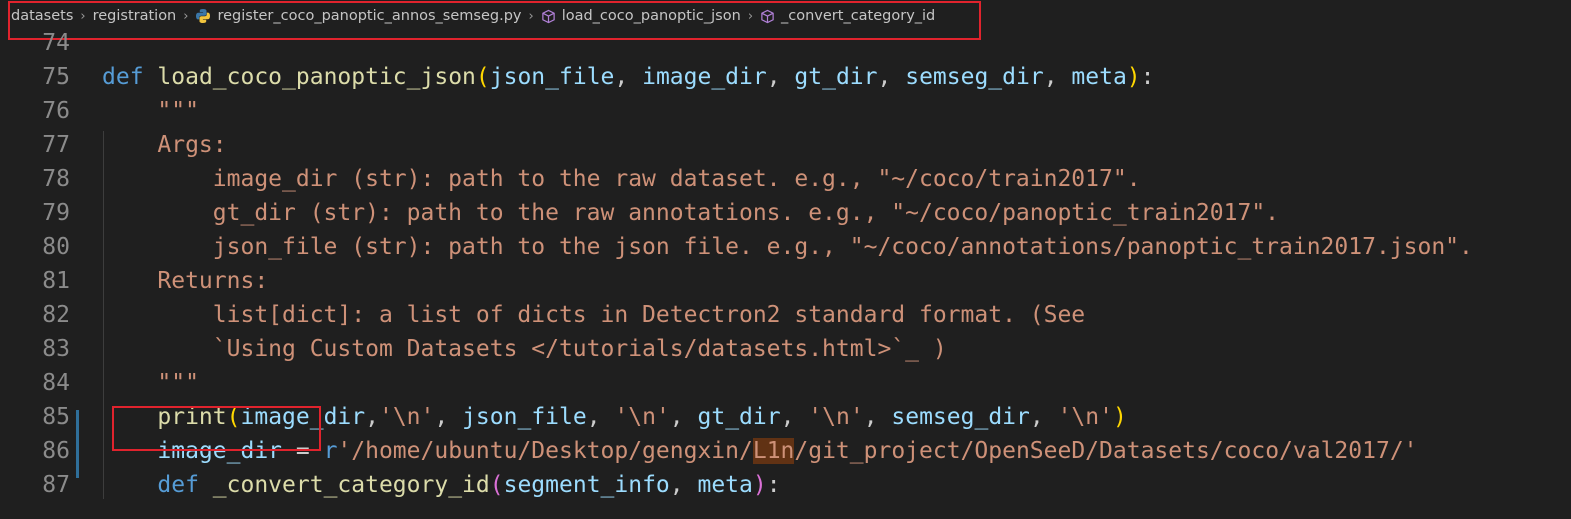  I want to click on line-number: 82, so click(56, 315).